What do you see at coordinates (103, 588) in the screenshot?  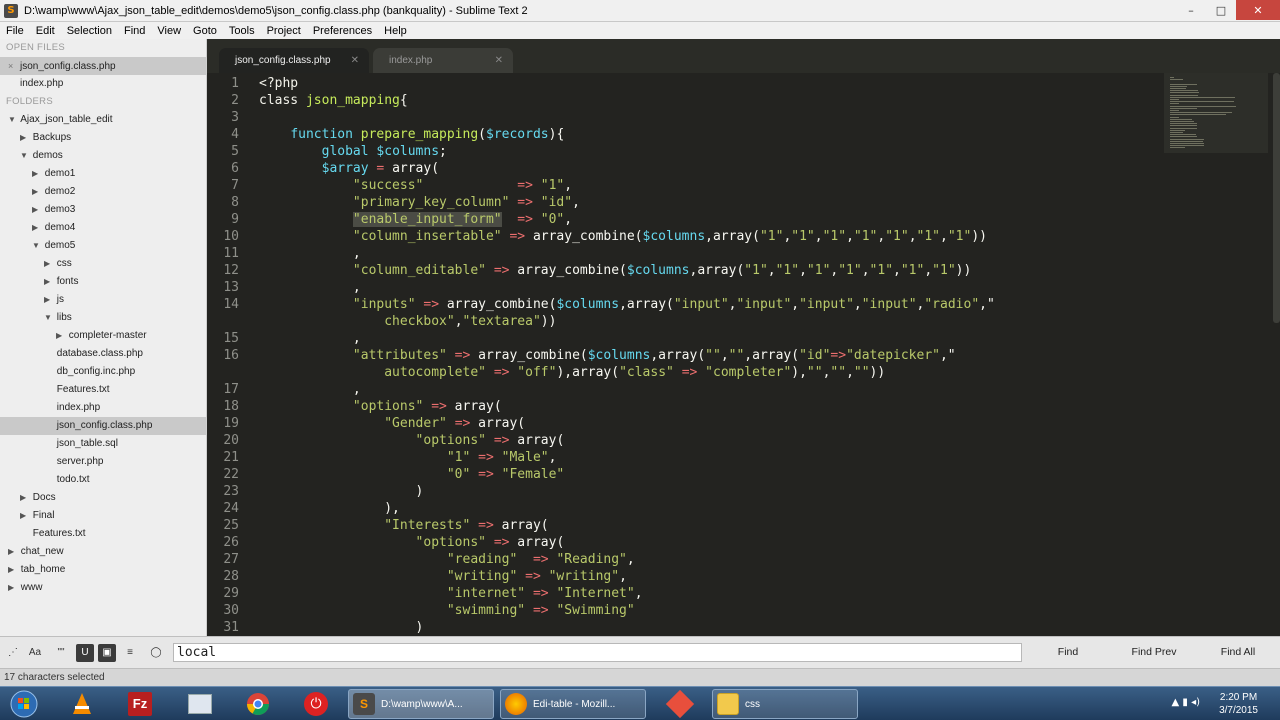 I see `tree-item: ▶ www` at bounding box center [103, 588].